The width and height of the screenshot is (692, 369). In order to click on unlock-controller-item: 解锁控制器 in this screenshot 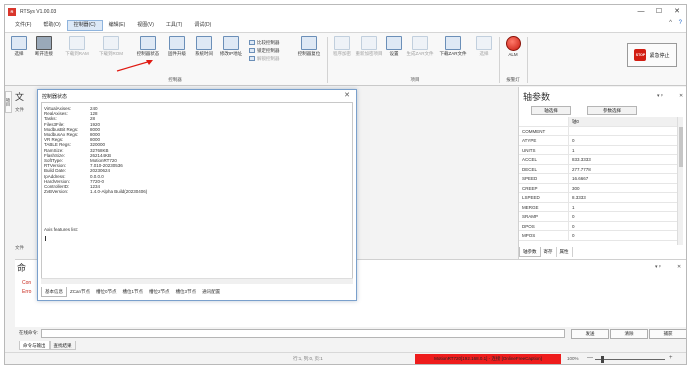, I will do `click(264, 59)`.